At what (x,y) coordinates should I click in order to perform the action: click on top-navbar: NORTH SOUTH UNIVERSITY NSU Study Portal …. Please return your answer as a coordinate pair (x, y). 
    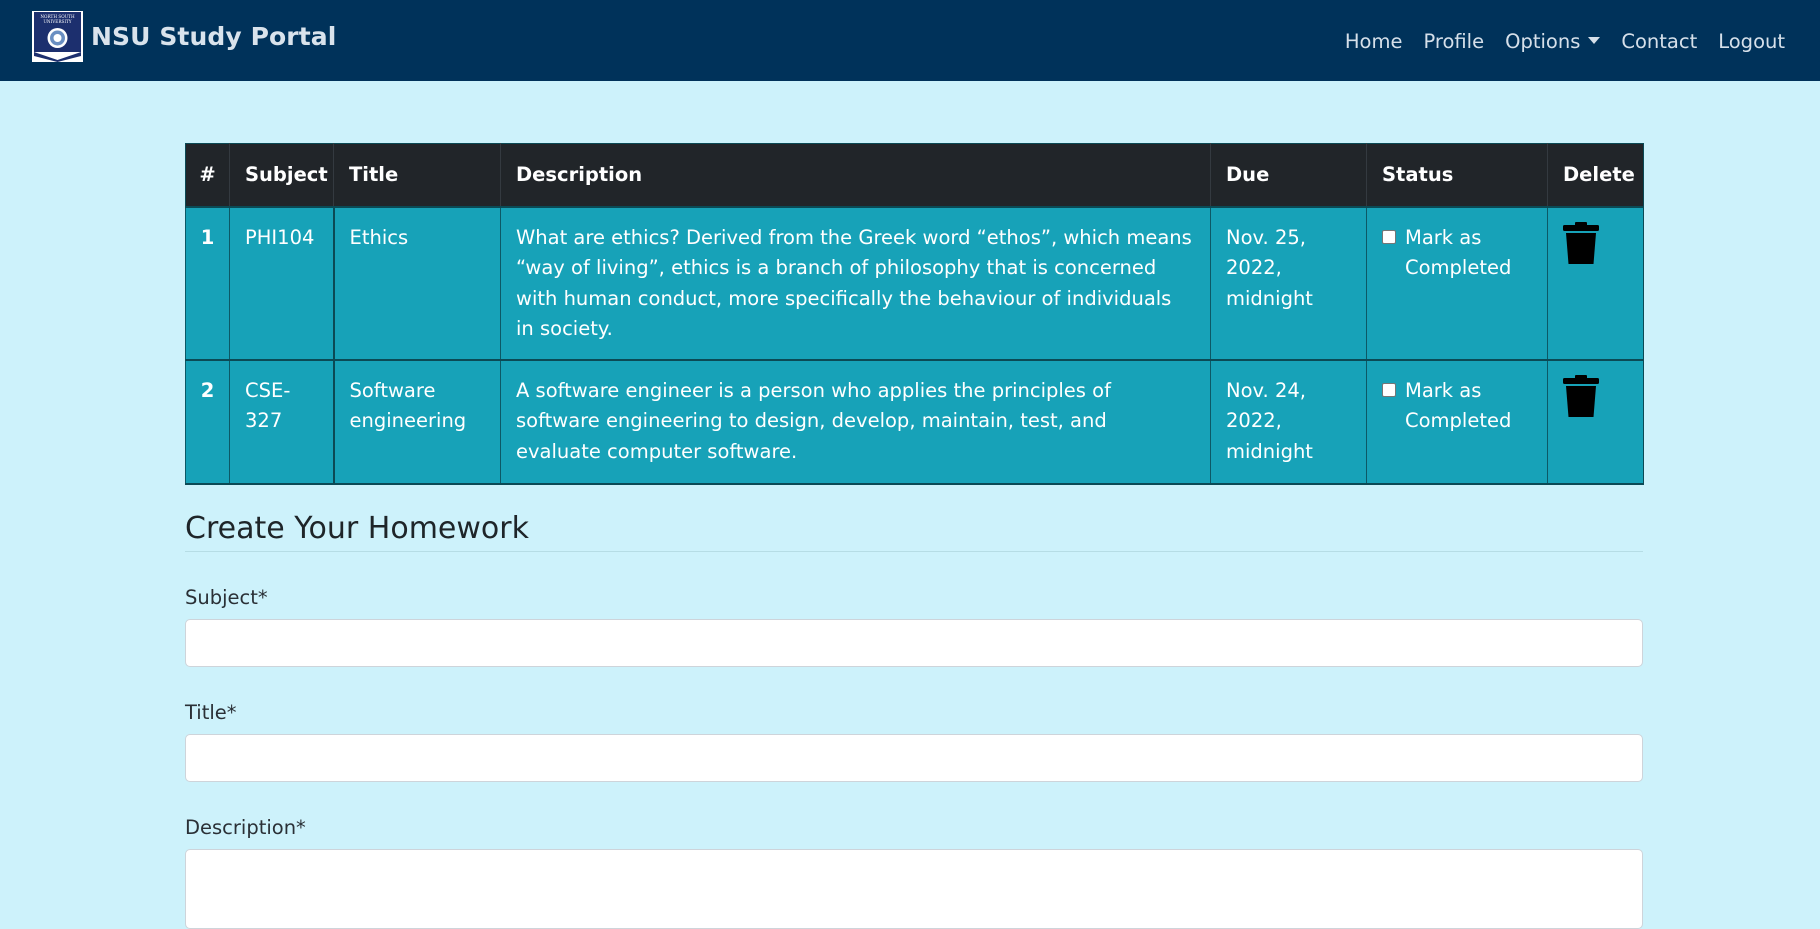
    Looking at the image, I should click on (910, 40).